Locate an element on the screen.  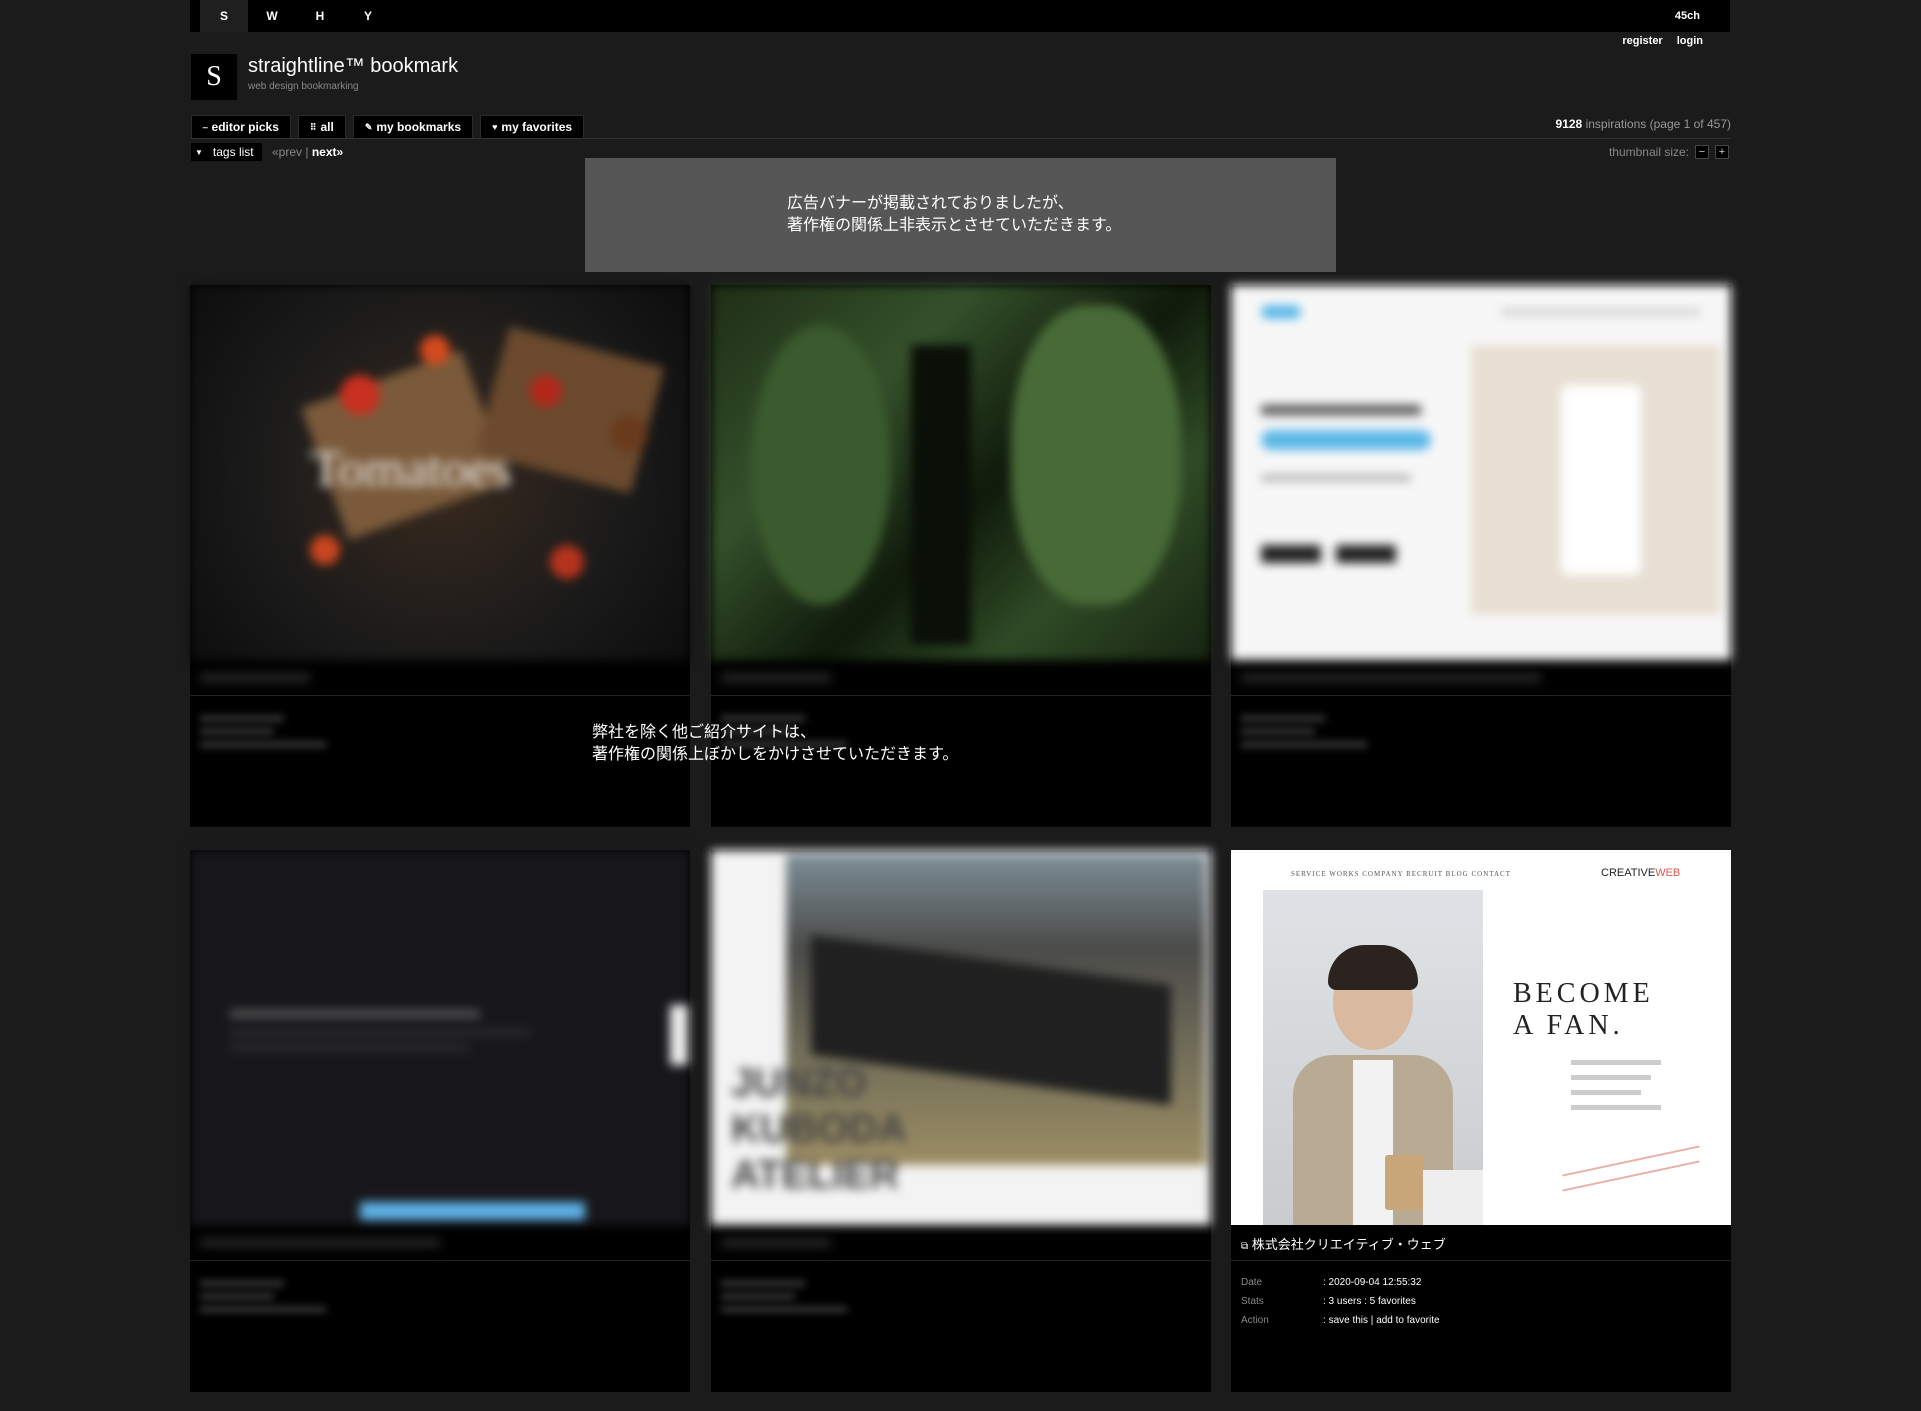
meta-action-row: Action: save this | add to favorite is located at coordinates (1340, 1320).